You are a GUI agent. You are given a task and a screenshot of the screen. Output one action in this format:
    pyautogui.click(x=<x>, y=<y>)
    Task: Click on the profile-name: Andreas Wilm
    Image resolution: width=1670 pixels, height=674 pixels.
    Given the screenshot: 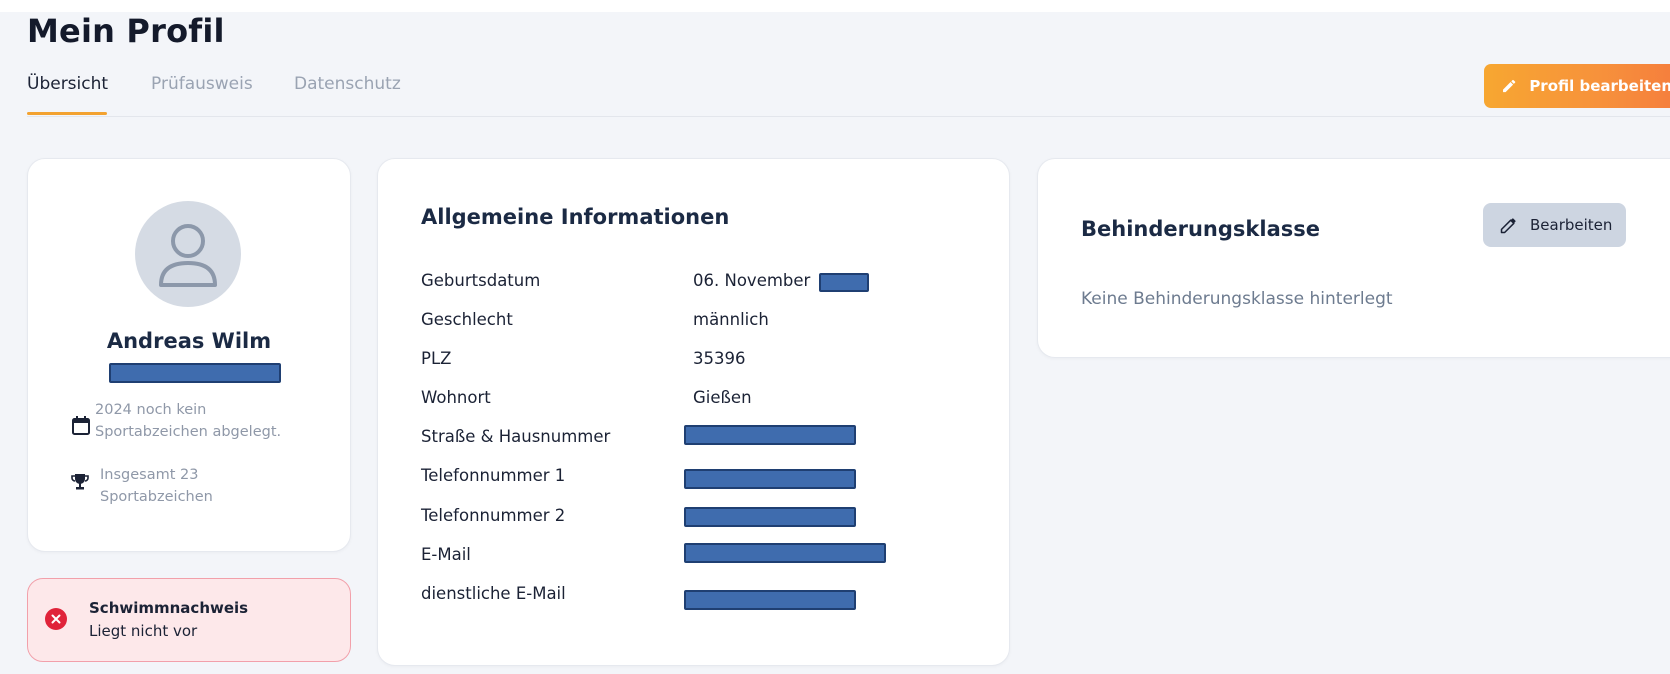 What is the action you would take?
    pyautogui.click(x=189, y=341)
    